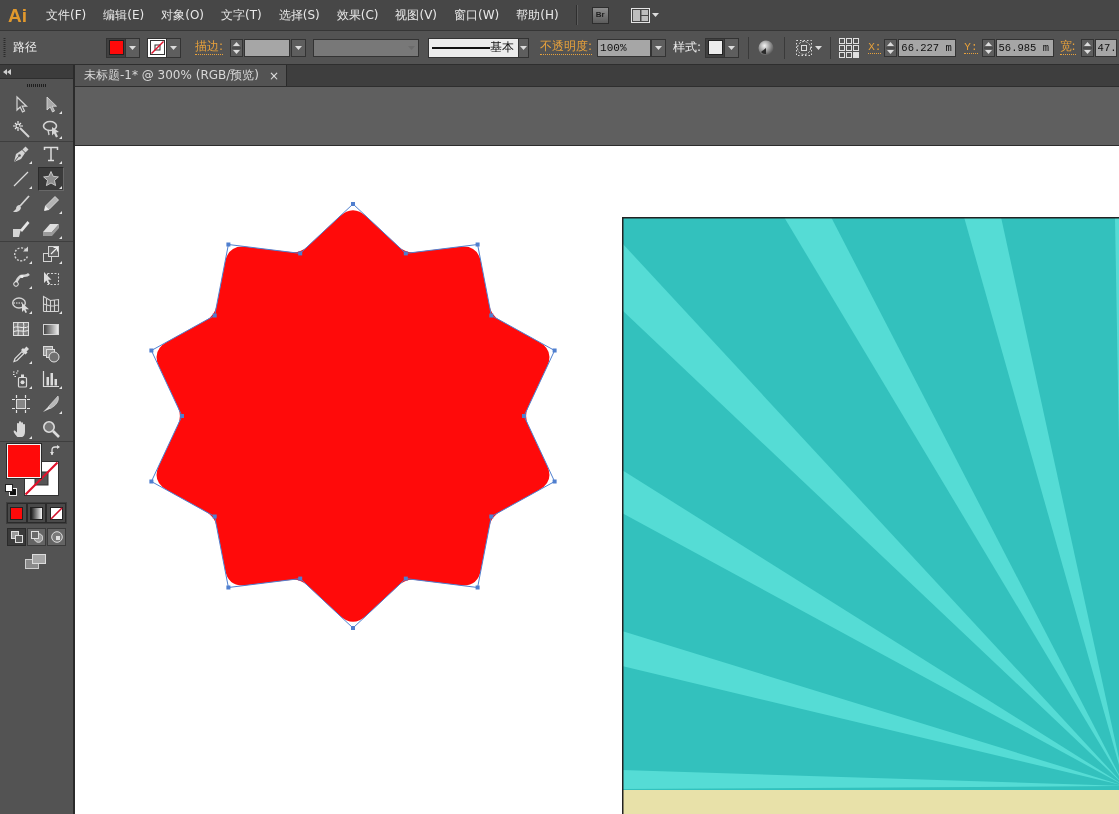  Describe the element at coordinates (164, 47) in the screenshot. I see `stroke-color-dropdown` at that location.